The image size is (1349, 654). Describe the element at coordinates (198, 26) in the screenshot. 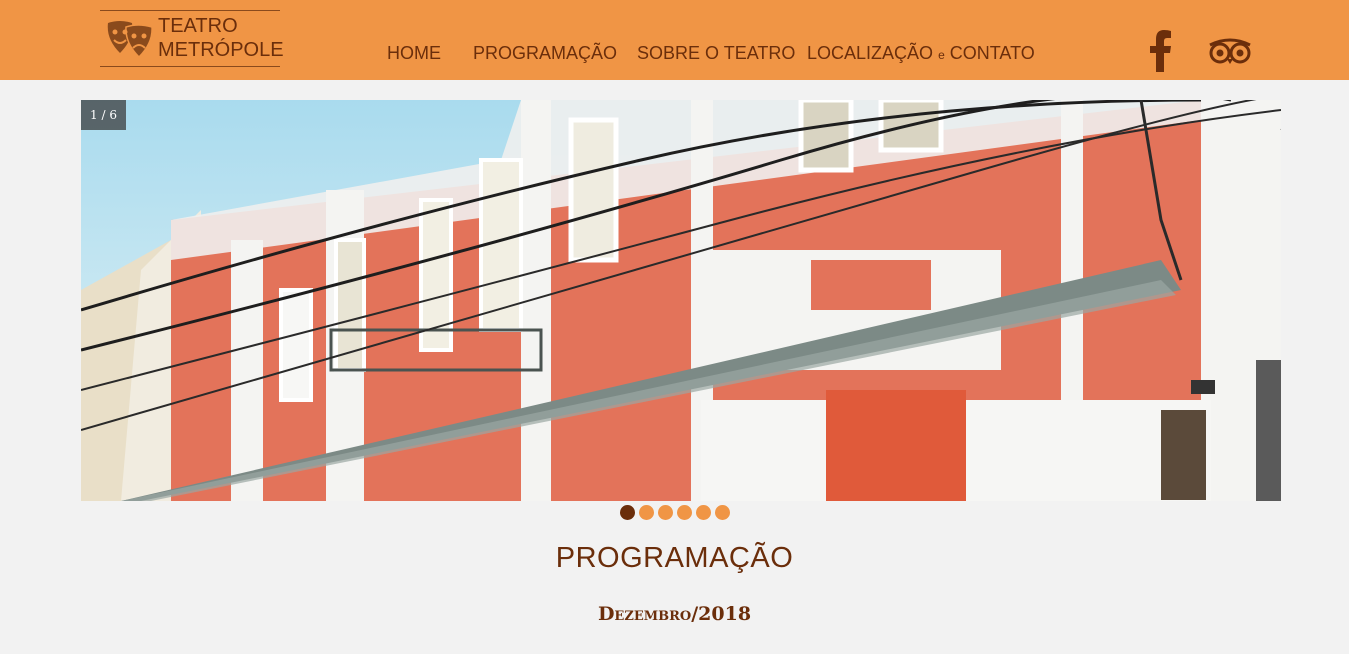

I see `logo-line-1: TEATRO` at that location.